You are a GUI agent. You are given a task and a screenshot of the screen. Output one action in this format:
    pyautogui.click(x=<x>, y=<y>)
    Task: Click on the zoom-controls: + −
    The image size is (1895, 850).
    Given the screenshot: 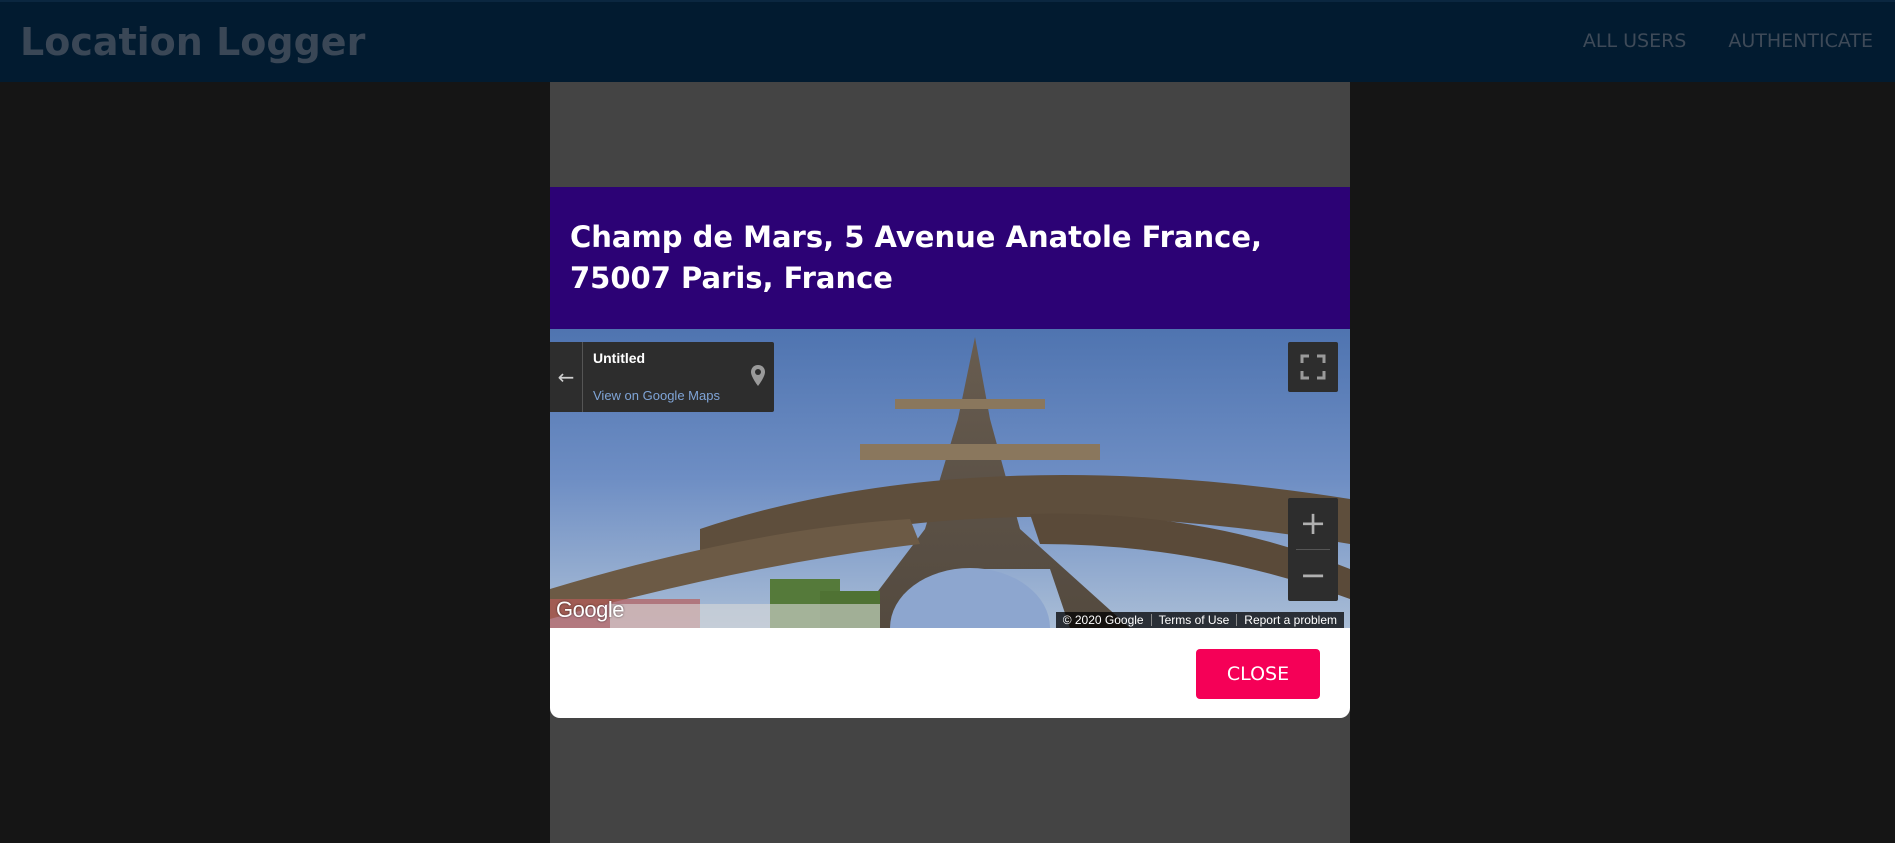 What is the action you would take?
    pyautogui.click(x=1313, y=549)
    